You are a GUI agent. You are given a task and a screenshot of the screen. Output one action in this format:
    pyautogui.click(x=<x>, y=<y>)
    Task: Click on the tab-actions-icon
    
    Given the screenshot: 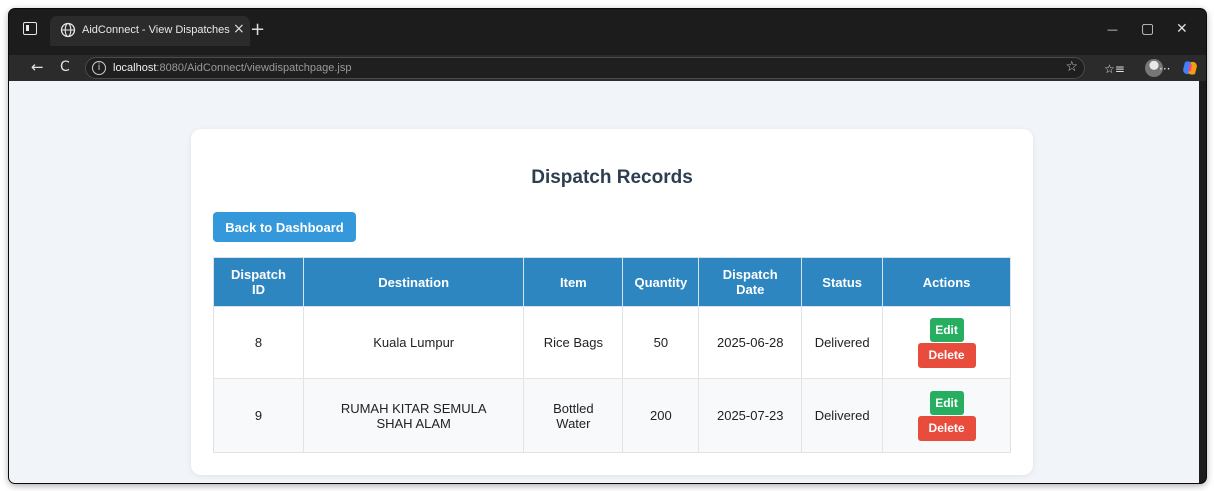 What is the action you would take?
    pyautogui.click(x=30, y=28)
    